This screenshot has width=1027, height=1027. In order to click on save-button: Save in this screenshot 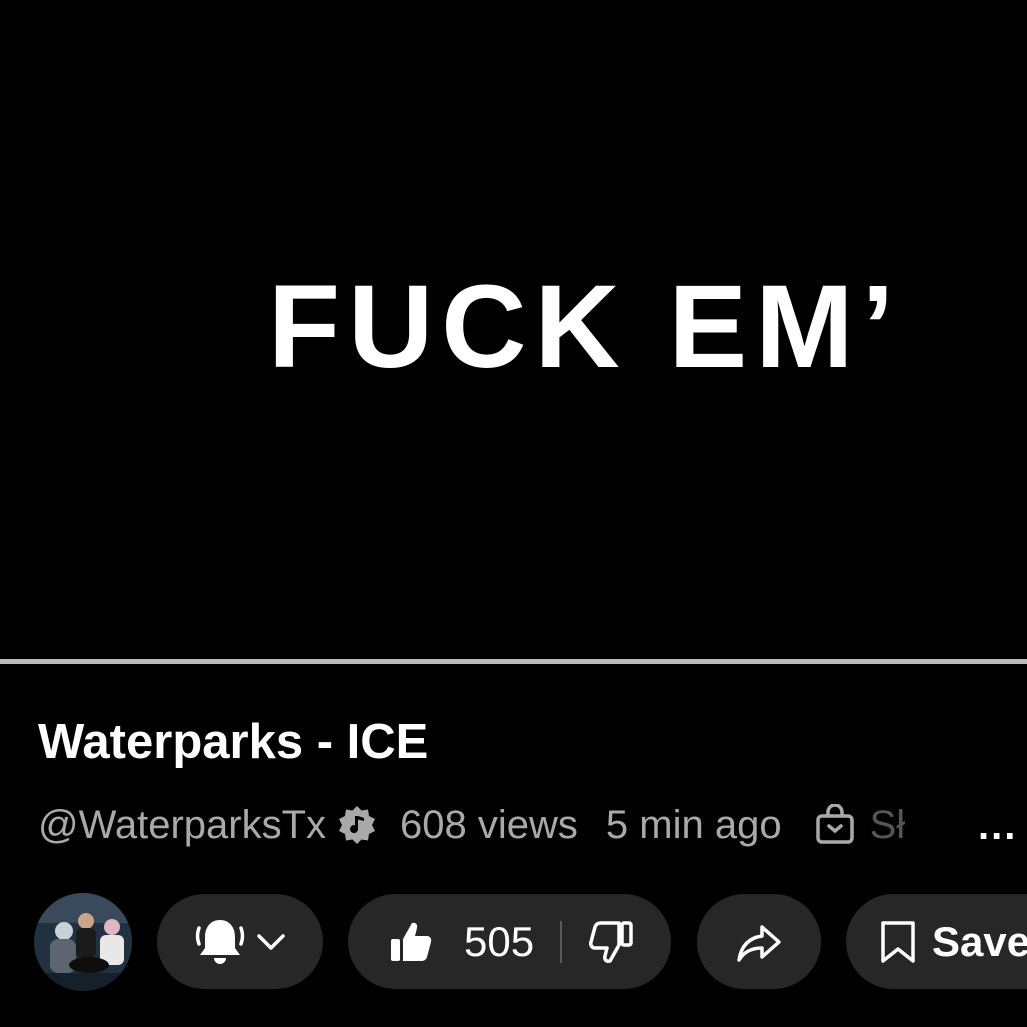, I will do `click(936, 941)`.